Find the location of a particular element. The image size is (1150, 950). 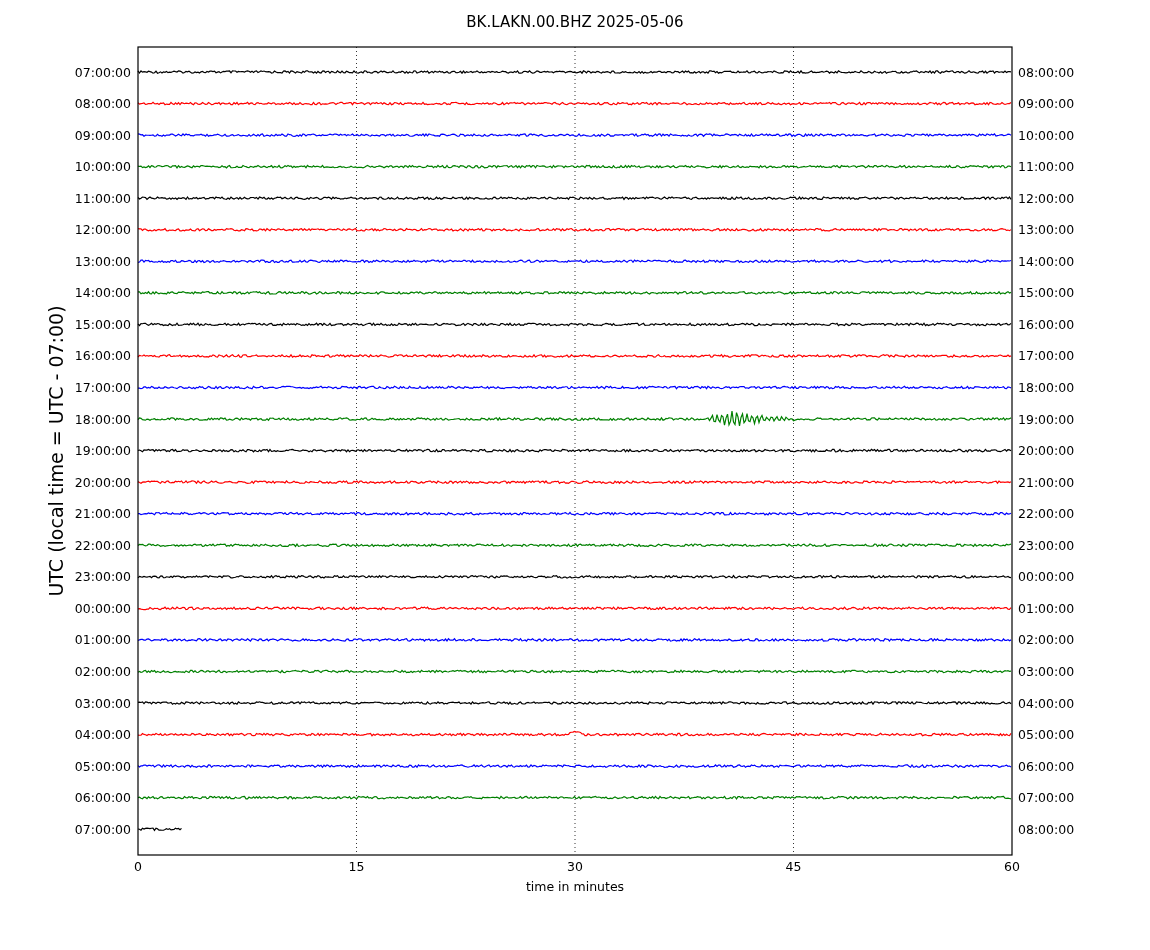

tick-label: 30 is located at coordinates (575, 866).